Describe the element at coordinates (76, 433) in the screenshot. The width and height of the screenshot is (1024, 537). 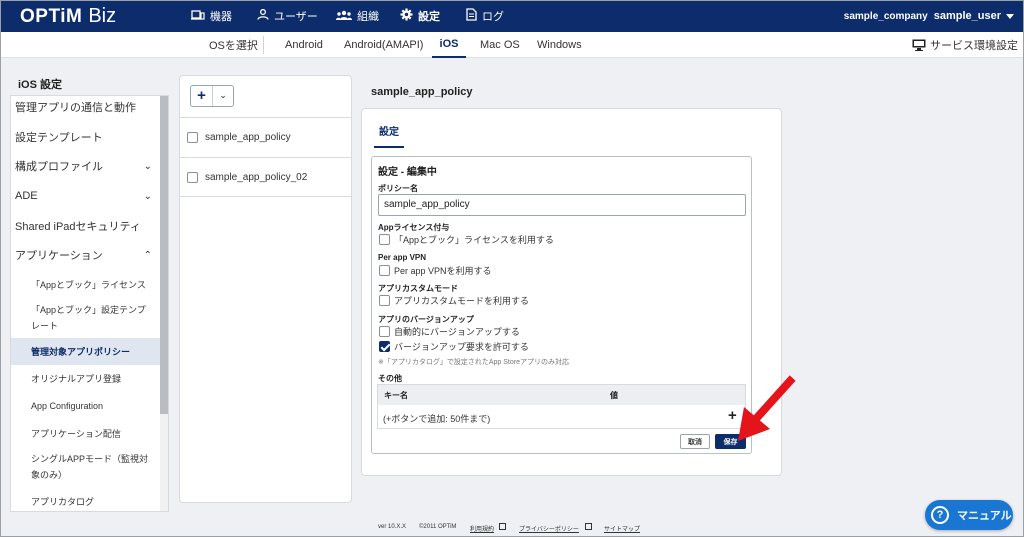
I see `sidebar-item-label: アプリケーション配信` at that location.